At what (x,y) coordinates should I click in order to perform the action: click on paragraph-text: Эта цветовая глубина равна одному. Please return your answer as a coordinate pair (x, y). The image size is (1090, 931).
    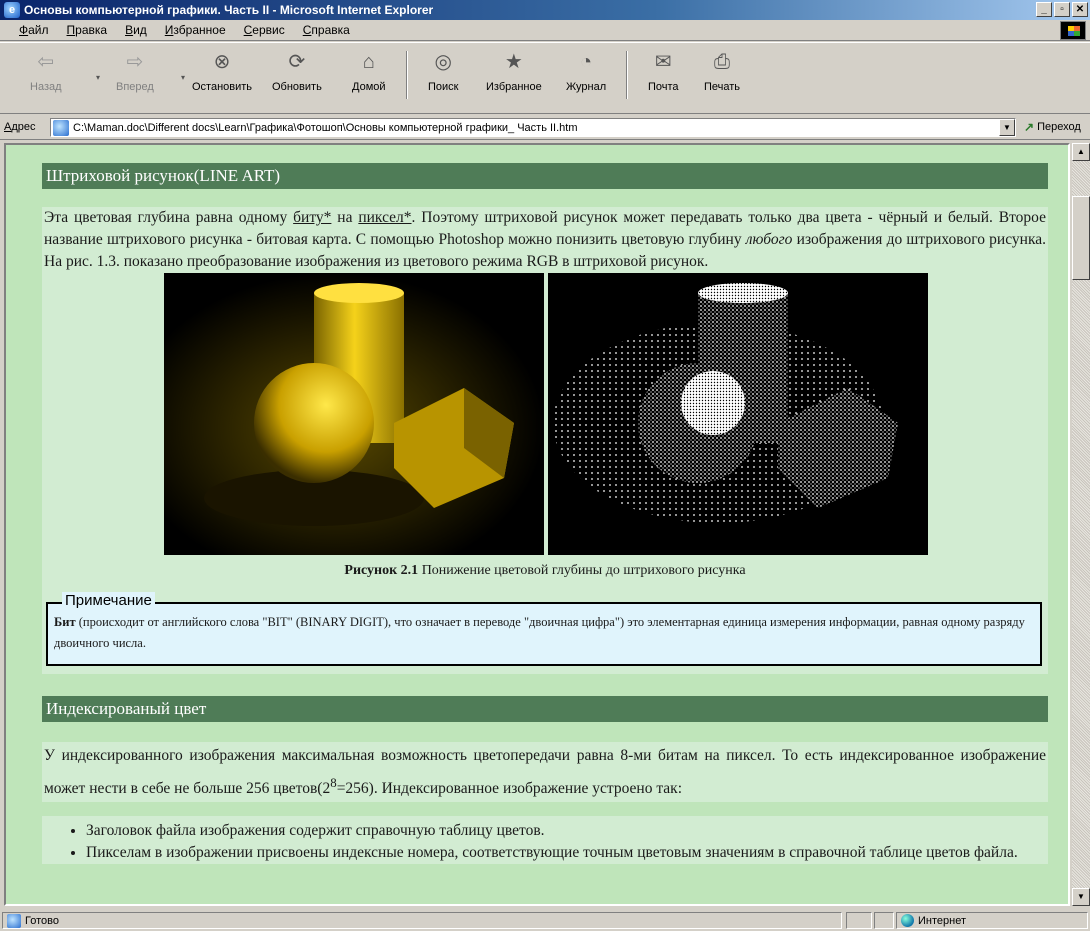
    Looking at the image, I should click on (169, 217).